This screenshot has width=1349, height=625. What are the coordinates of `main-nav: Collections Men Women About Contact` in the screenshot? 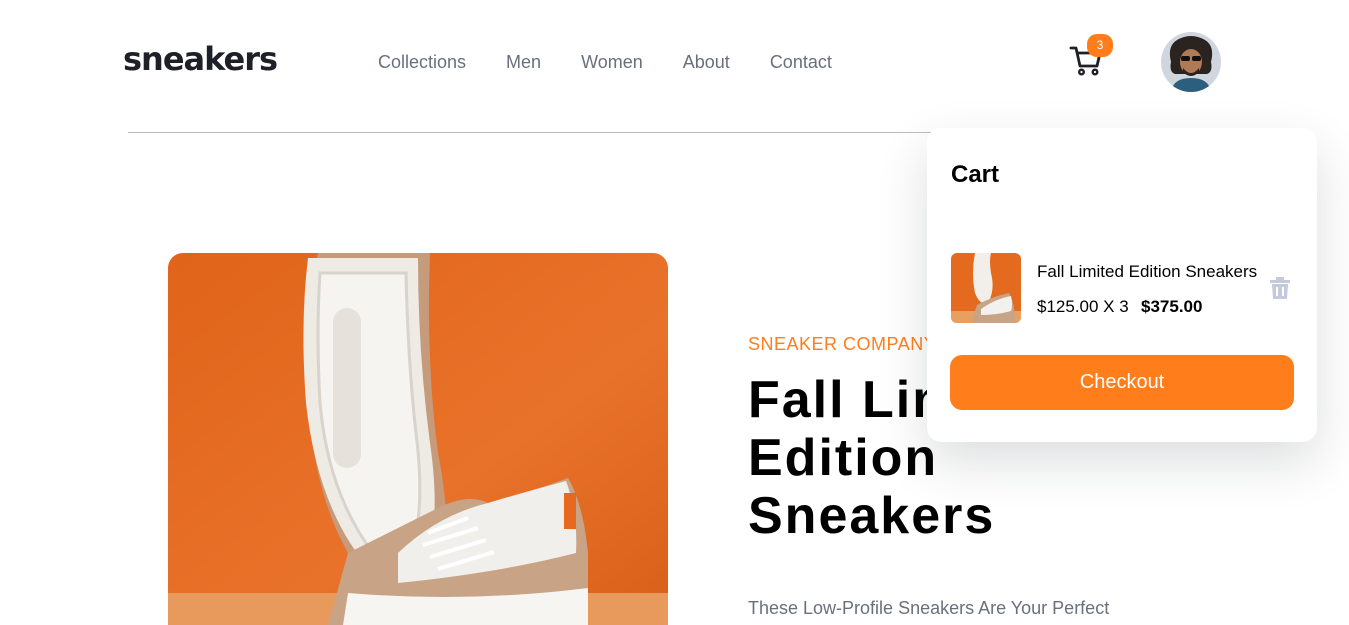 It's located at (605, 62).